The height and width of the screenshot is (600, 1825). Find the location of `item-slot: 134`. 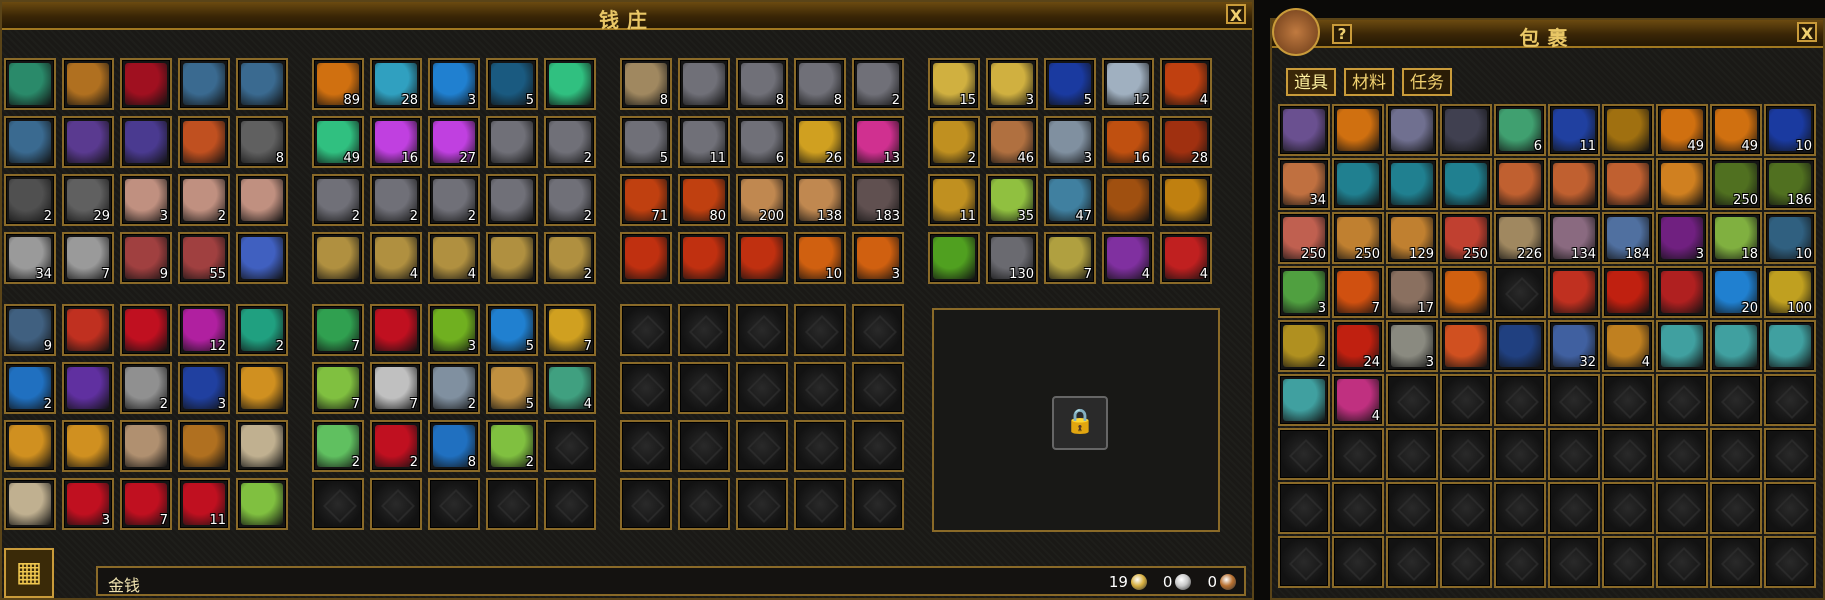

item-slot: 134 is located at coordinates (1574, 238).